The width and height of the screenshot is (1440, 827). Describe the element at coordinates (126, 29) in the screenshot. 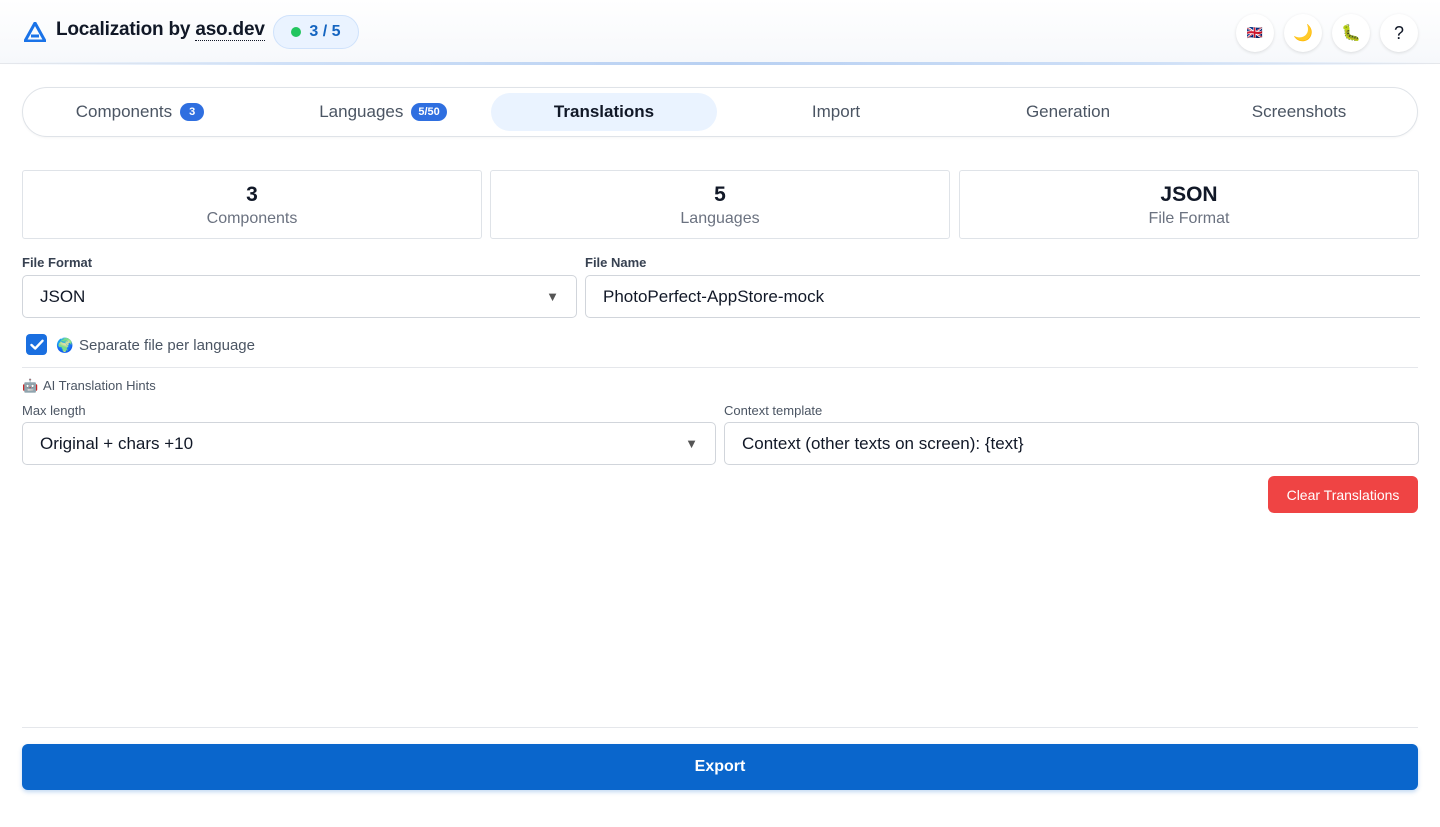

I see `app-title-prefix: Localization by` at that location.